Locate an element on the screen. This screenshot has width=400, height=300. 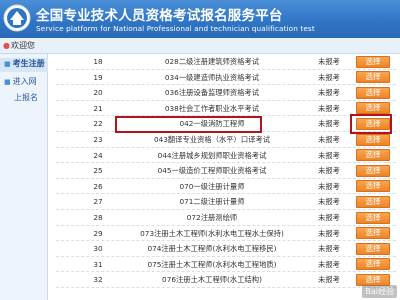
table-row: 23 043翻译专业资格（水平）口译考试 未报考 选择 is located at coordinates (226, 140).